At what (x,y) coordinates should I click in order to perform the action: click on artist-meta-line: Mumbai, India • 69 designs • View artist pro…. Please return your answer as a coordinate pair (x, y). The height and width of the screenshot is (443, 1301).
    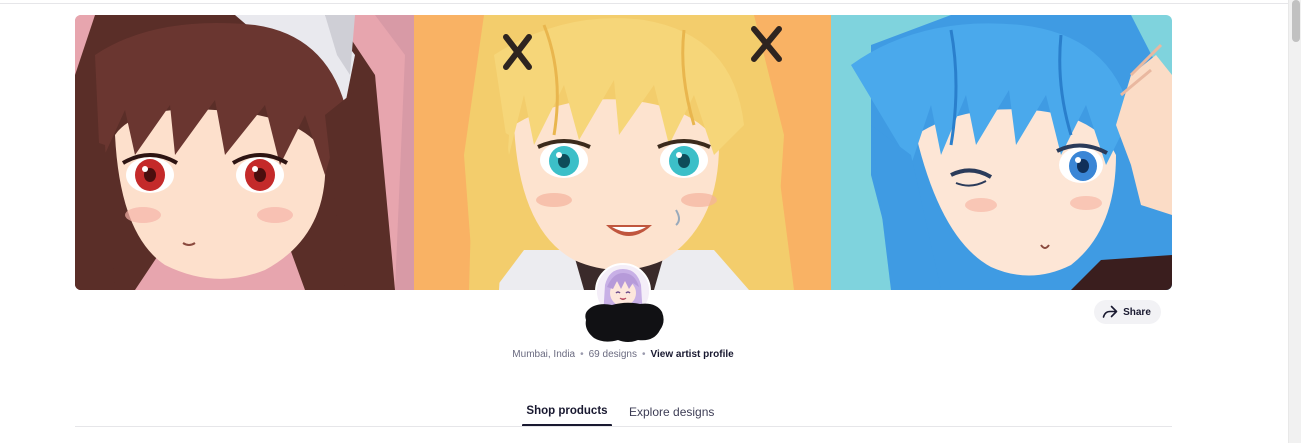
    Looking at the image, I should click on (623, 354).